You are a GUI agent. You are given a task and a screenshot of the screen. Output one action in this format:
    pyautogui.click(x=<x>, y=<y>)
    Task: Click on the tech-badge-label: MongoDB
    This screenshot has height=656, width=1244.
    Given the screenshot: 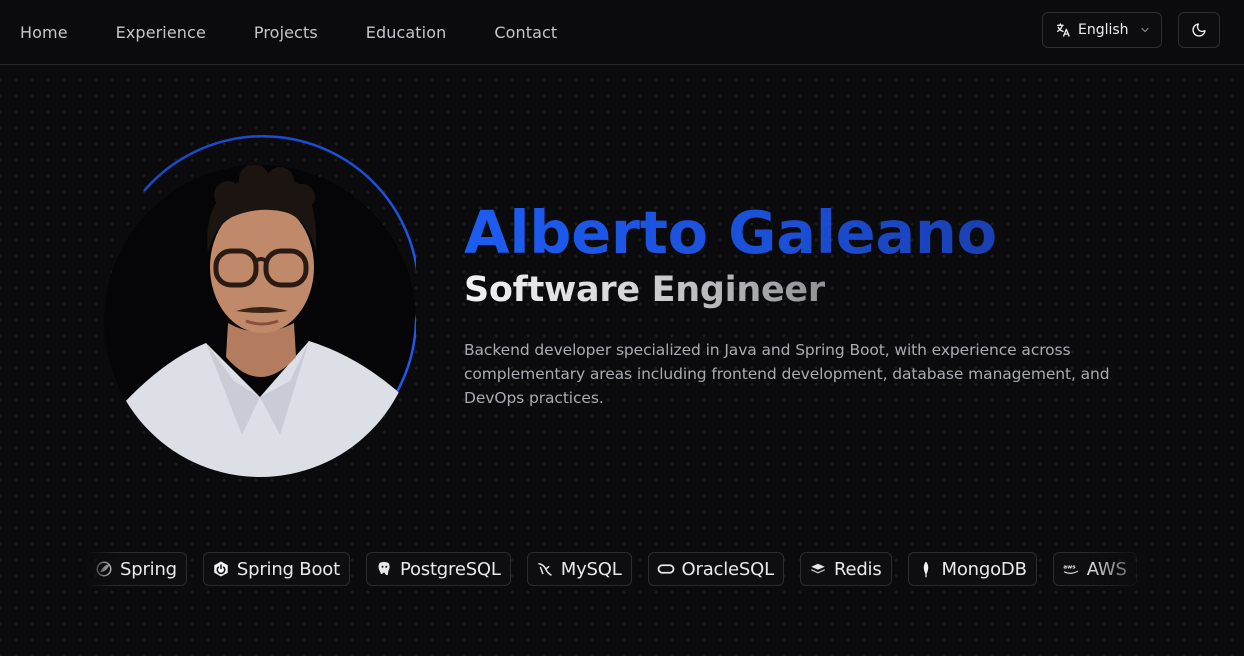 What is the action you would take?
    pyautogui.click(x=984, y=569)
    